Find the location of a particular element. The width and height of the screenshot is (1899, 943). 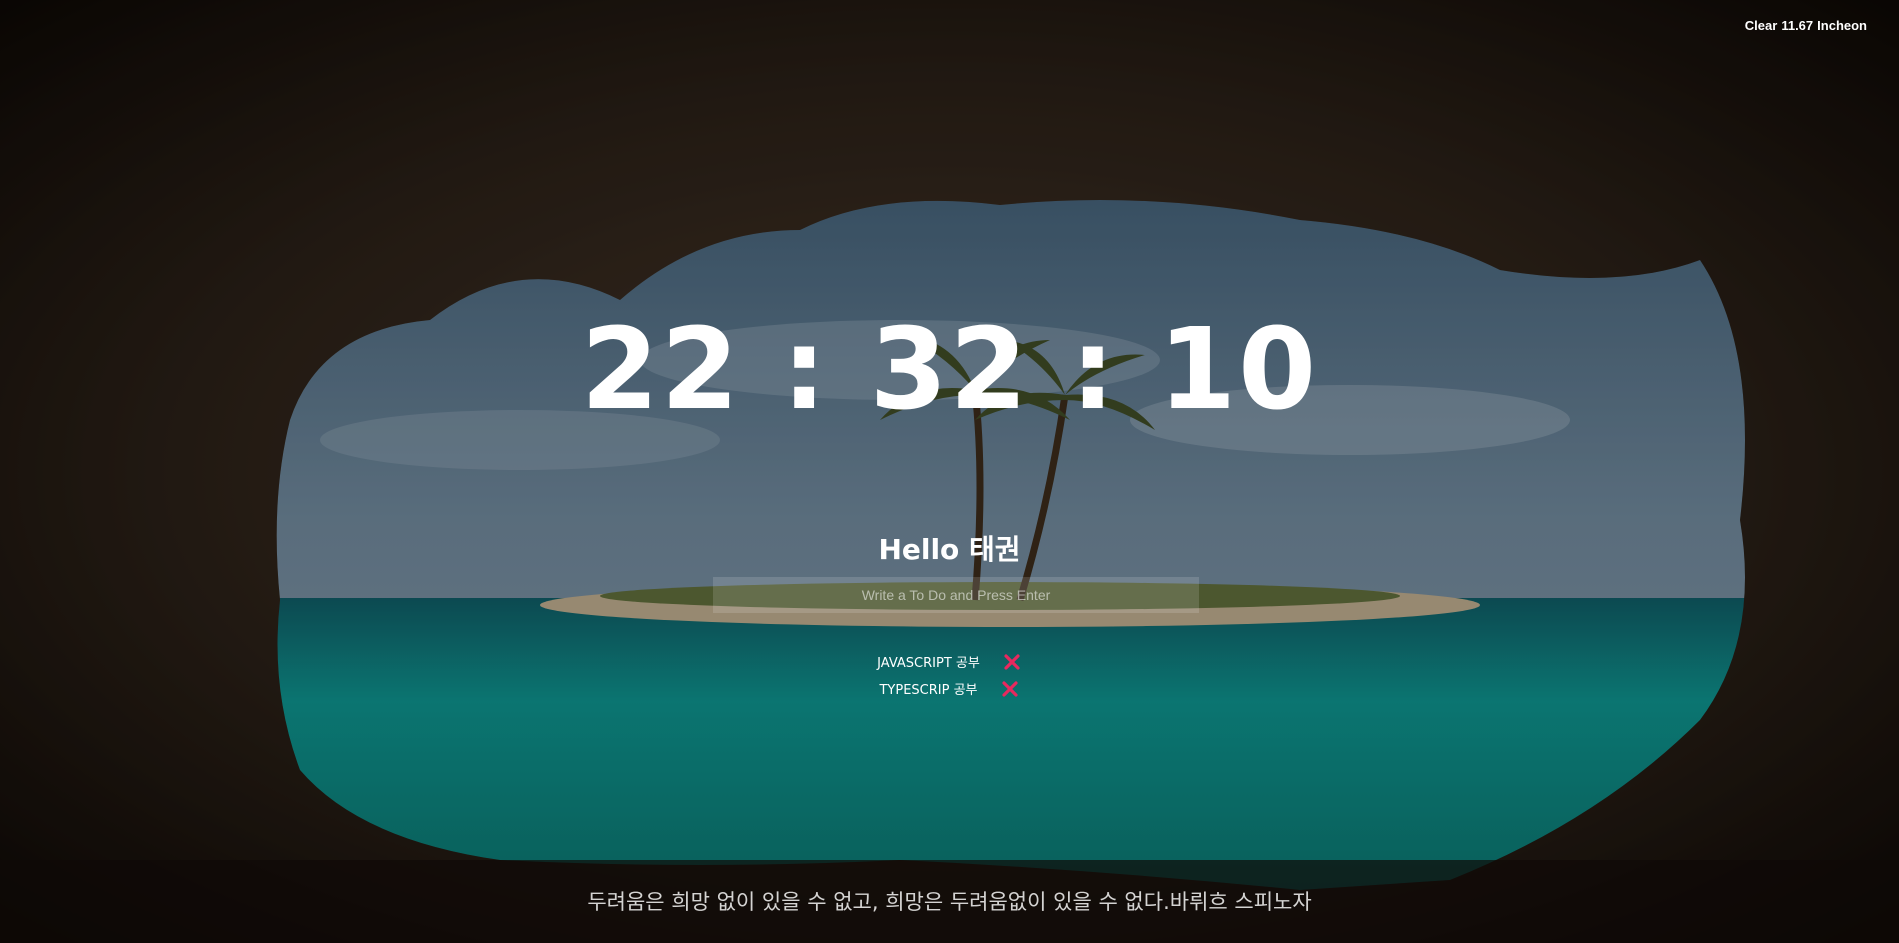

clock-seconds: 10 is located at coordinates (1238, 370).